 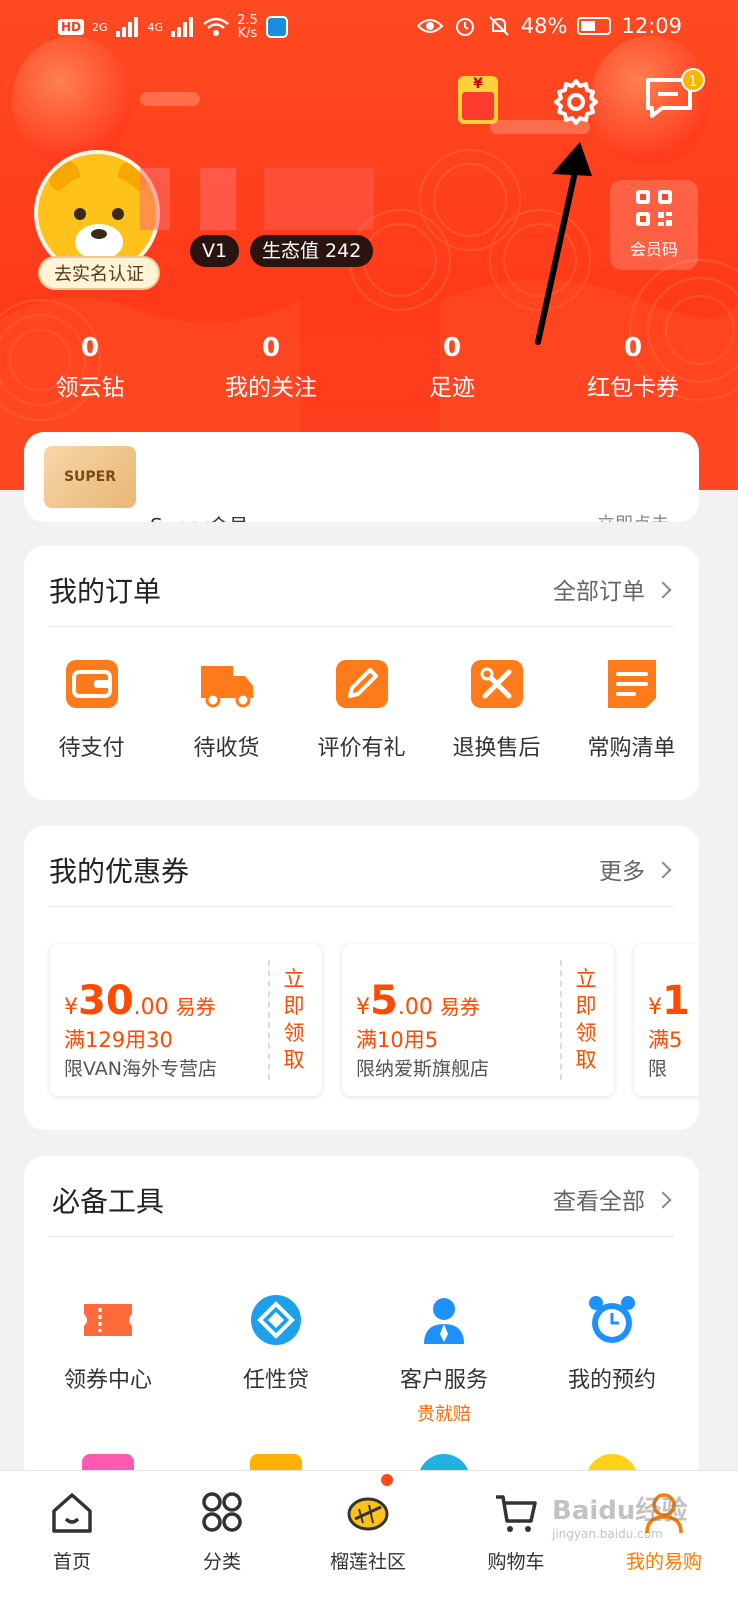 I want to click on member-code-button: 会员码, so click(x=654, y=225).